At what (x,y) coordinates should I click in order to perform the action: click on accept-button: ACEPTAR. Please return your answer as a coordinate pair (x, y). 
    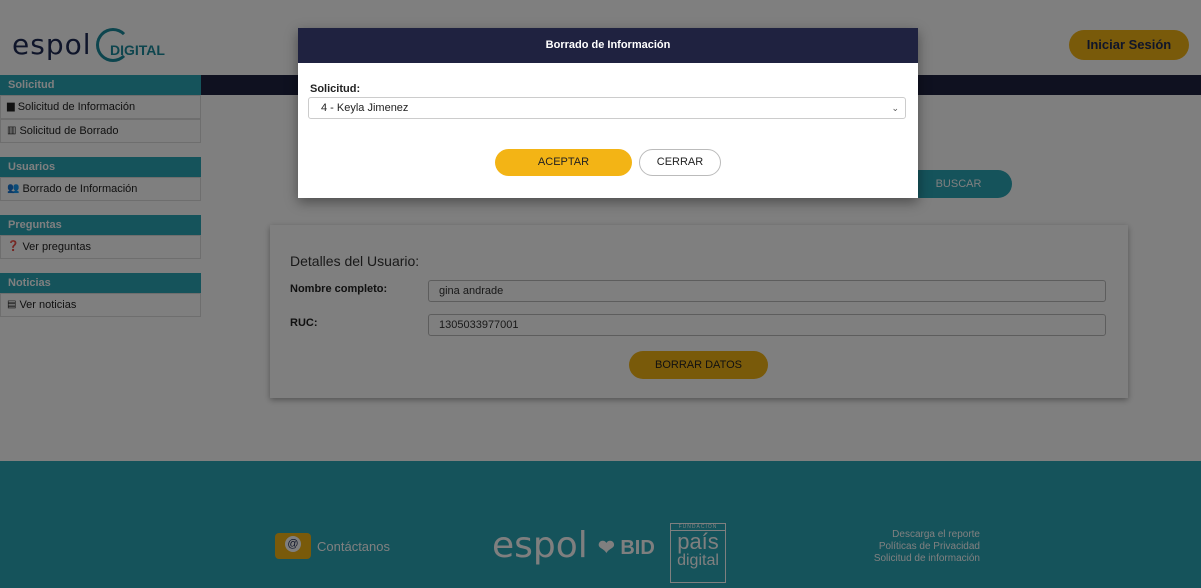
    Looking at the image, I should click on (563, 162).